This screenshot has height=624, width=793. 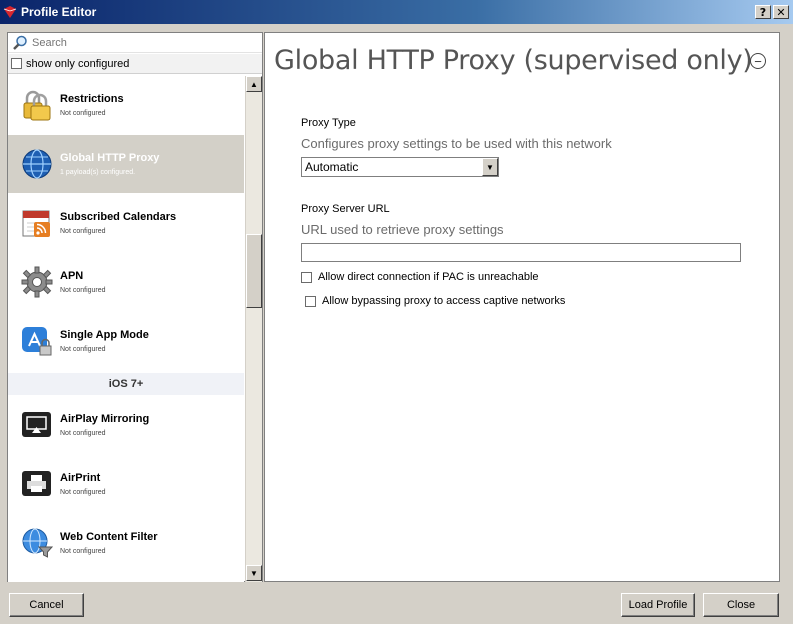 What do you see at coordinates (254, 573) in the screenshot?
I see `scroll-down-button: ▼` at bounding box center [254, 573].